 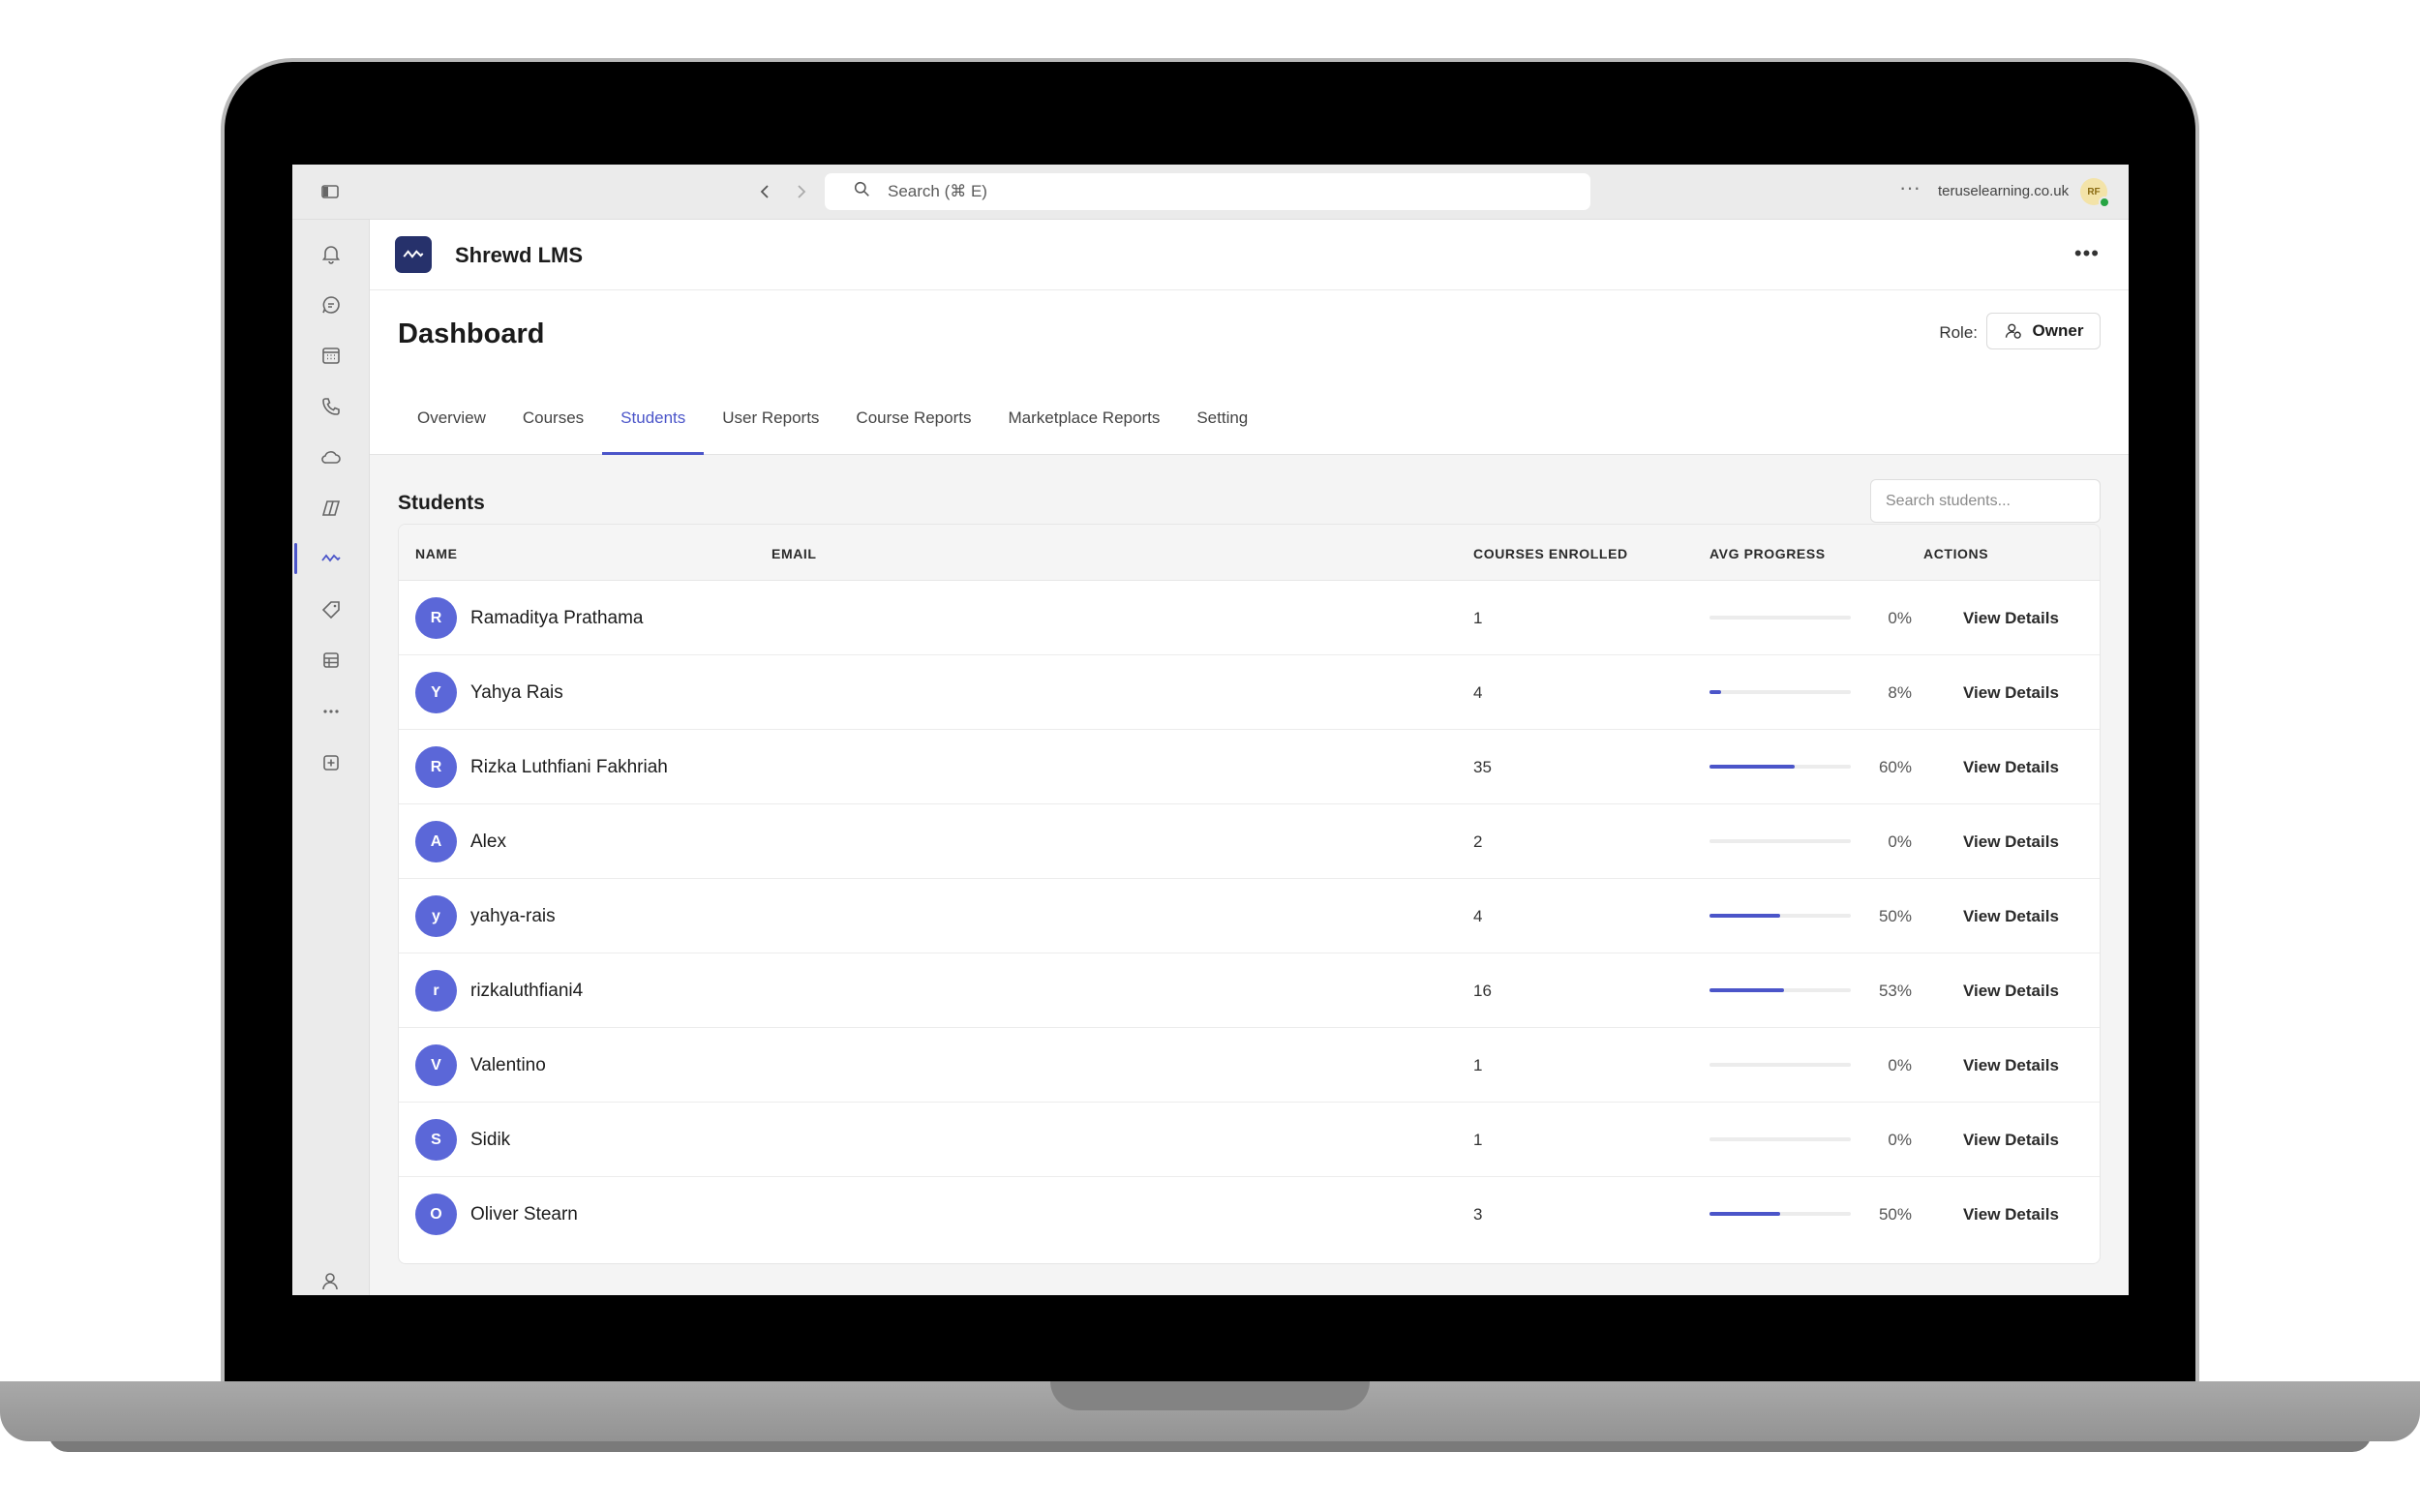 What do you see at coordinates (436, 916) in the screenshot?
I see `student-avatar: y` at bounding box center [436, 916].